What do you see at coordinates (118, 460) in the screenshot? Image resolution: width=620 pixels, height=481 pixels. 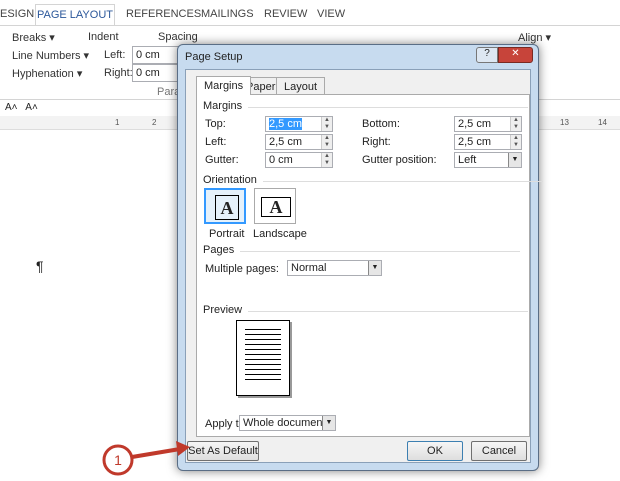 I see `annotation-number: 1` at bounding box center [118, 460].